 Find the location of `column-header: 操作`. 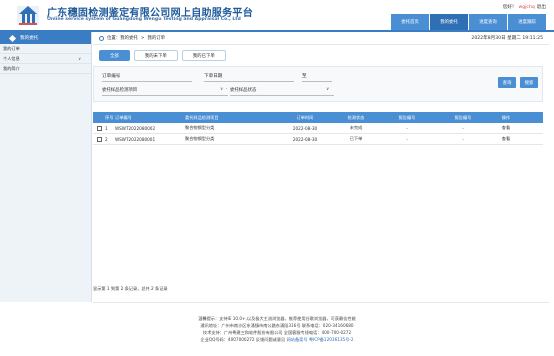

column-header: 操作 is located at coordinates (506, 117).